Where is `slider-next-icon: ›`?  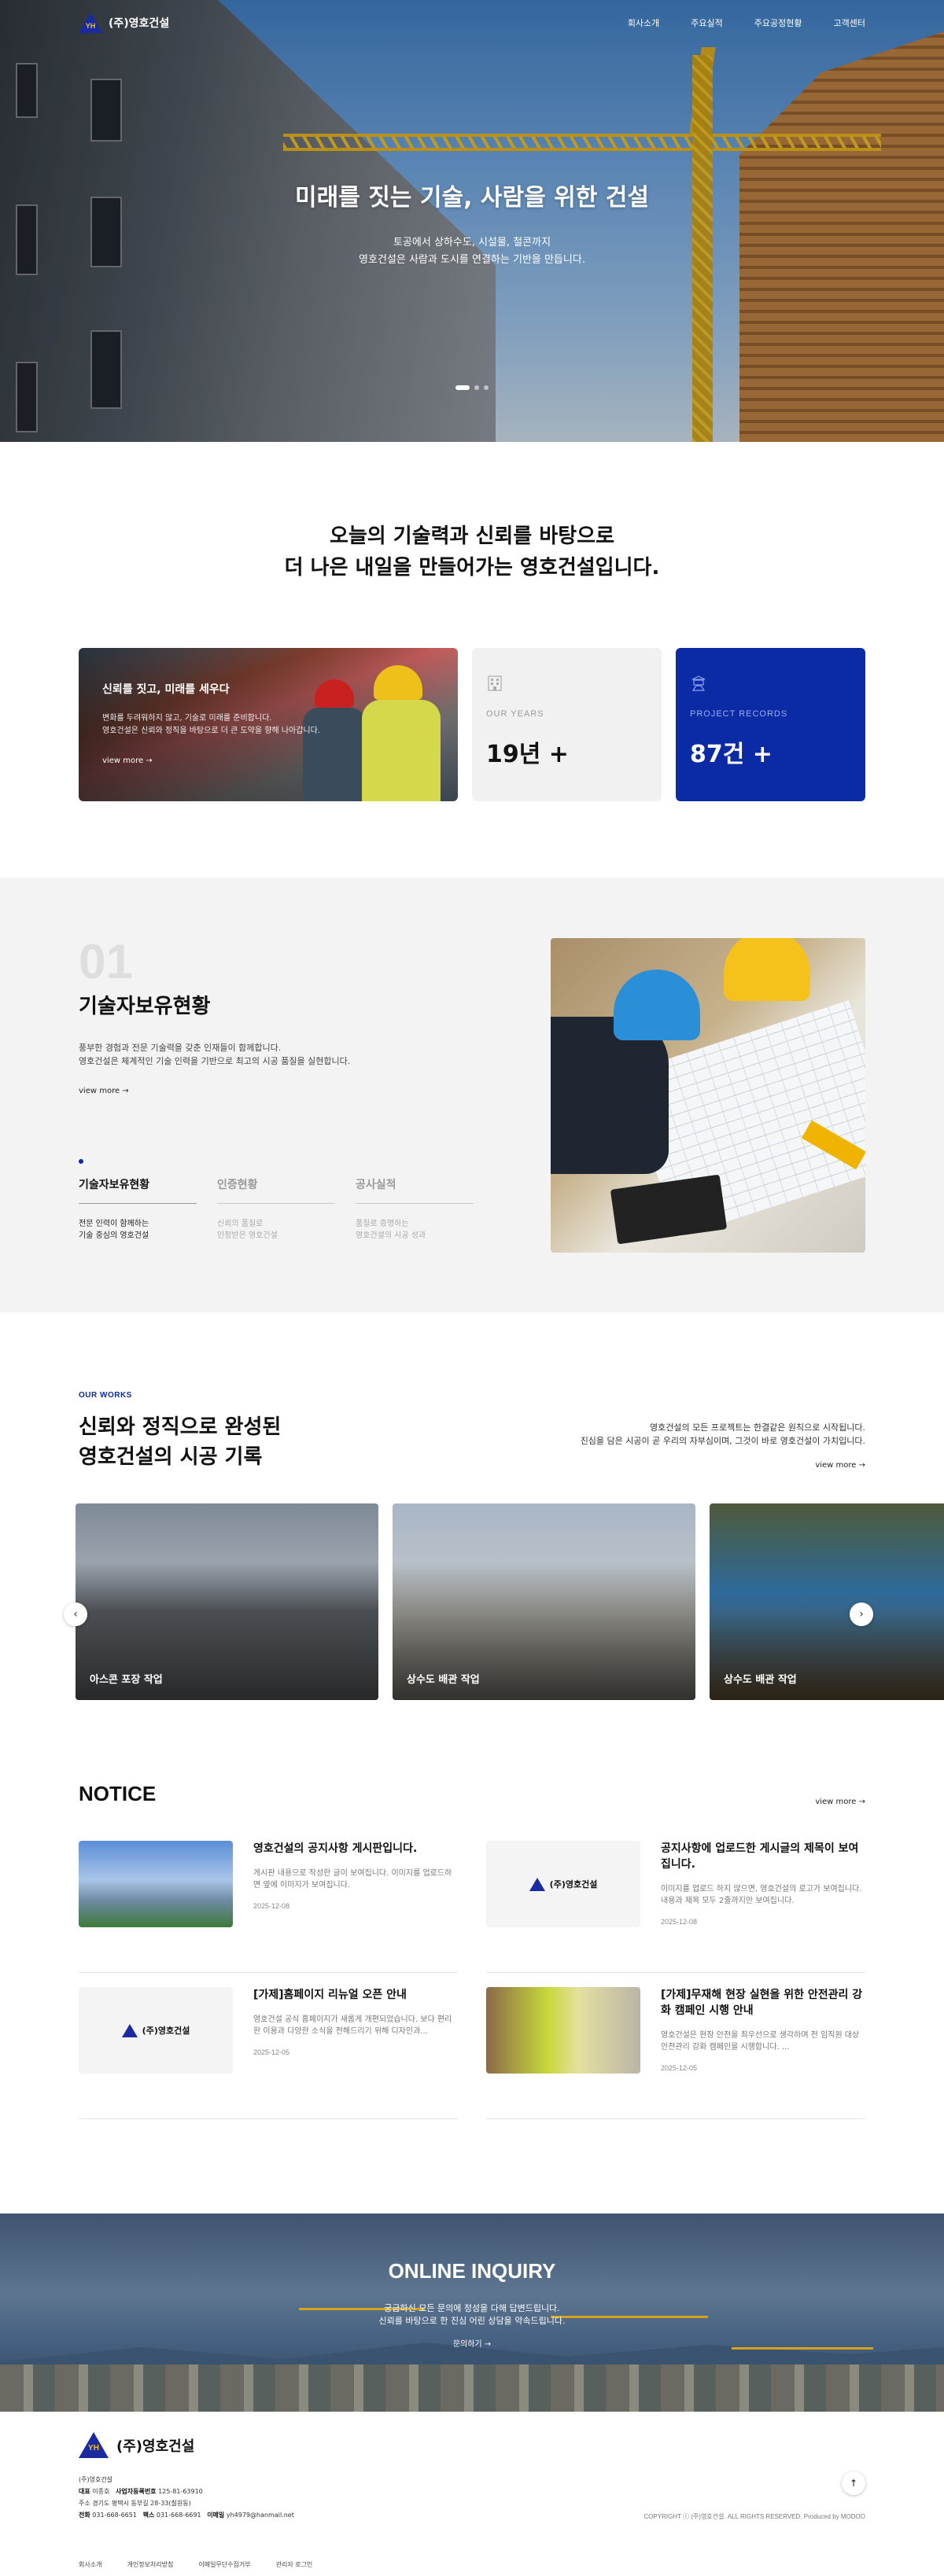 slider-next-icon: › is located at coordinates (861, 1614).